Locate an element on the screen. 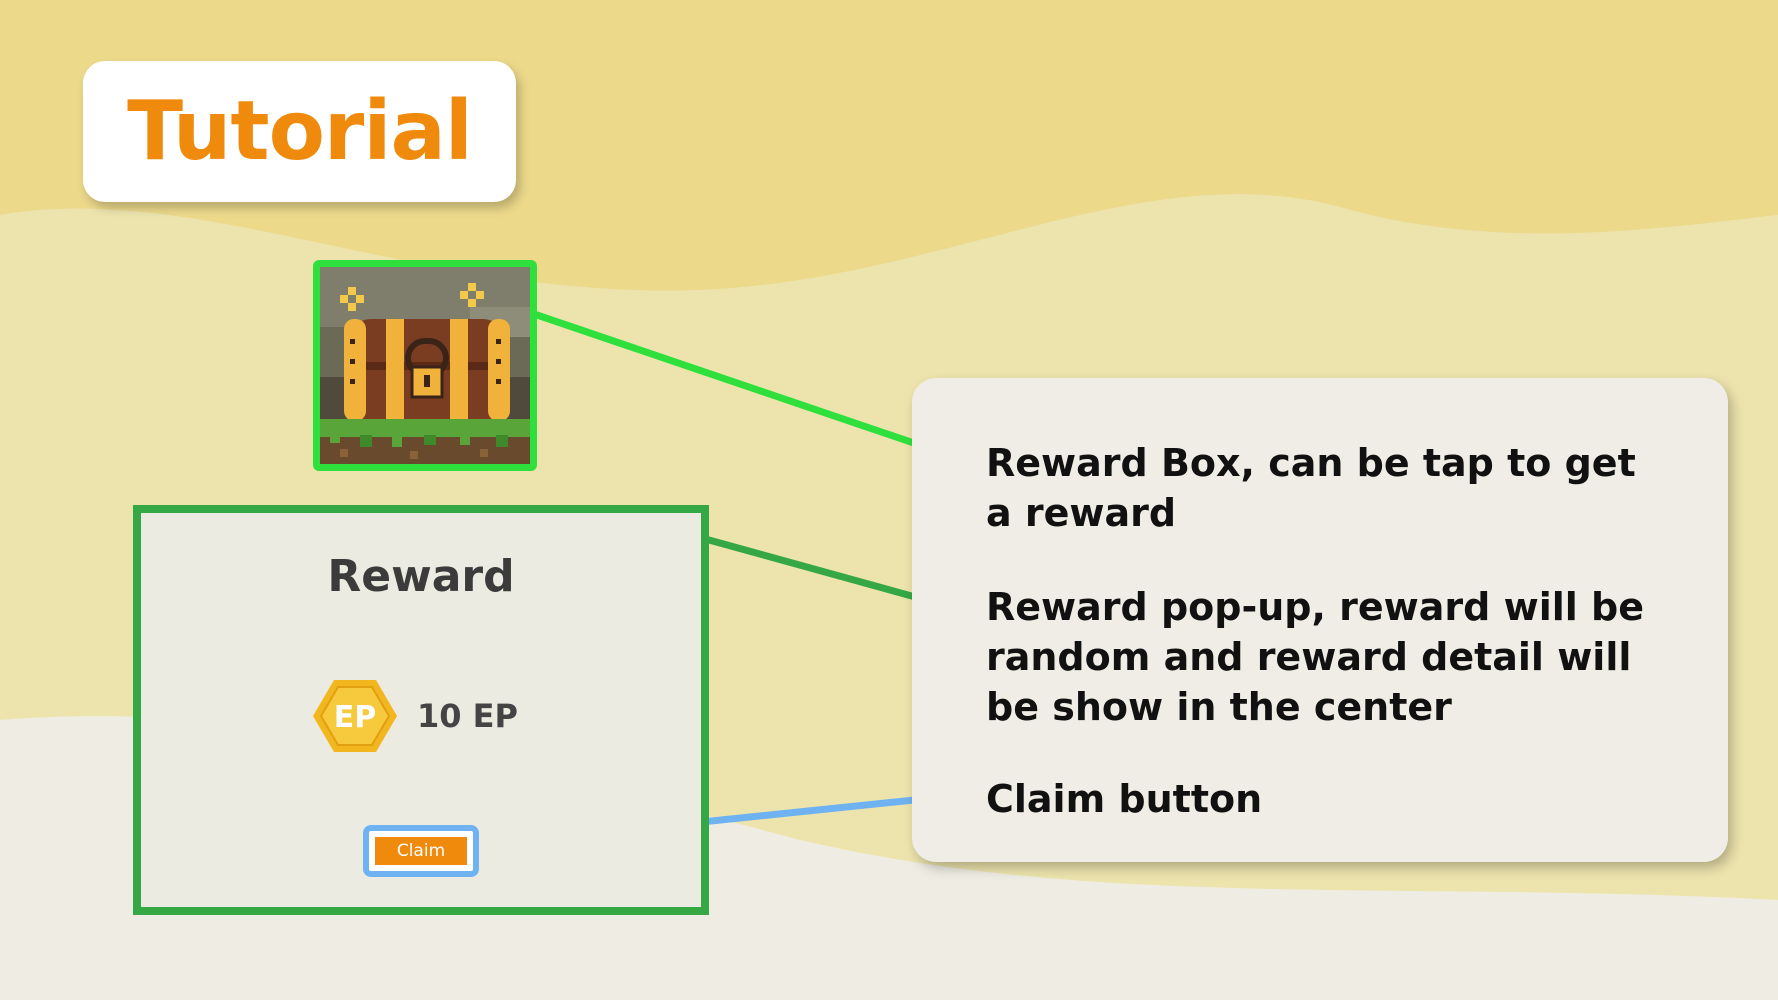 The width and height of the screenshot is (1778, 1000). popup-title: Reward is located at coordinates (421, 576).